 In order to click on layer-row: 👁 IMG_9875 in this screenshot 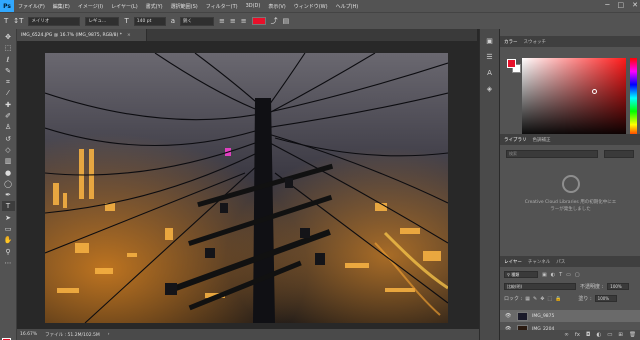, I will do `click(570, 316)`.